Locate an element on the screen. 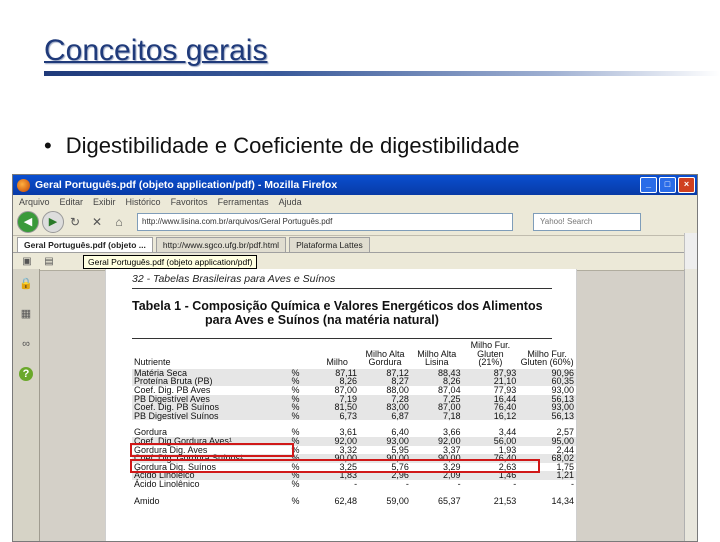 This screenshot has height=542, width=720. menu-item-favoritos: Favoritos is located at coordinates (189, 202).